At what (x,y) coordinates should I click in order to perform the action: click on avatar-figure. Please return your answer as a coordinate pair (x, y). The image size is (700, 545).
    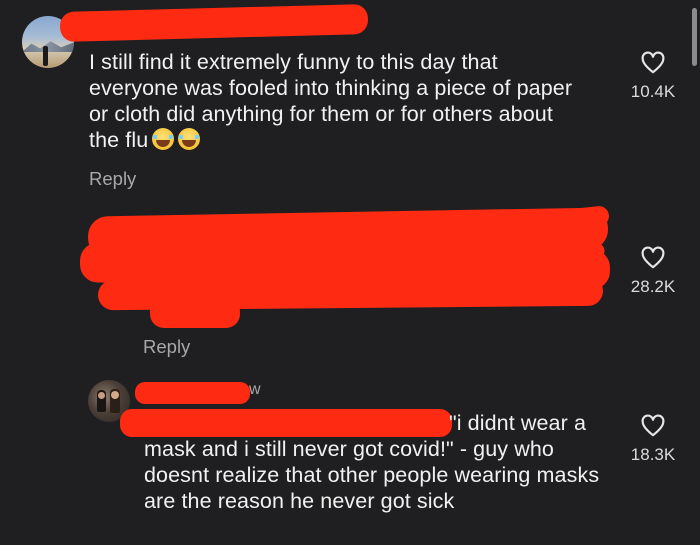
    Looking at the image, I should click on (45, 56).